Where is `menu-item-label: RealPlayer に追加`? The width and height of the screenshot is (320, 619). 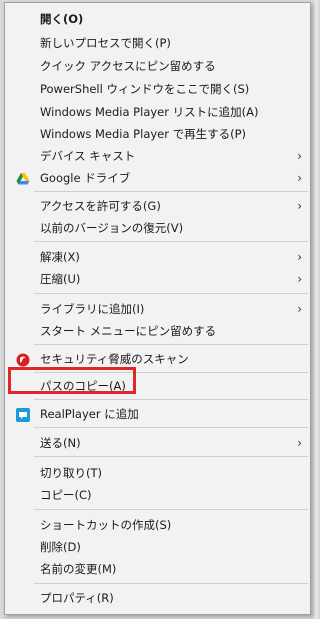 menu-item-label: RealPlayer に追加 is located at coordinates (89, 414).